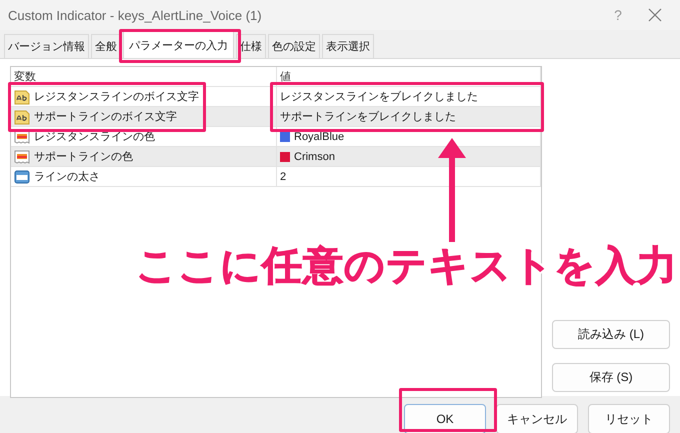  Describe the element at coordinates (283, 176) in the screenshot. I see `parameter-value: 2` at that location.